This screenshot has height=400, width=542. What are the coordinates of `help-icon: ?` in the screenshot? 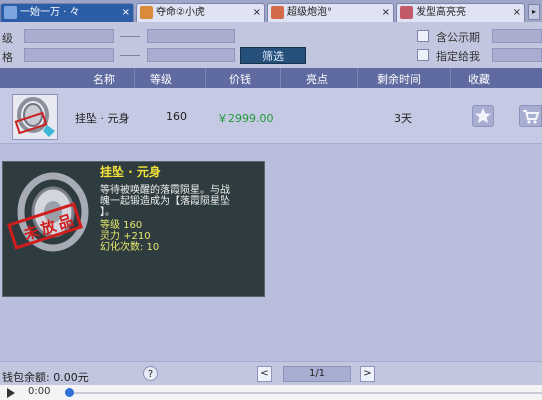 It's located at (150, 373).